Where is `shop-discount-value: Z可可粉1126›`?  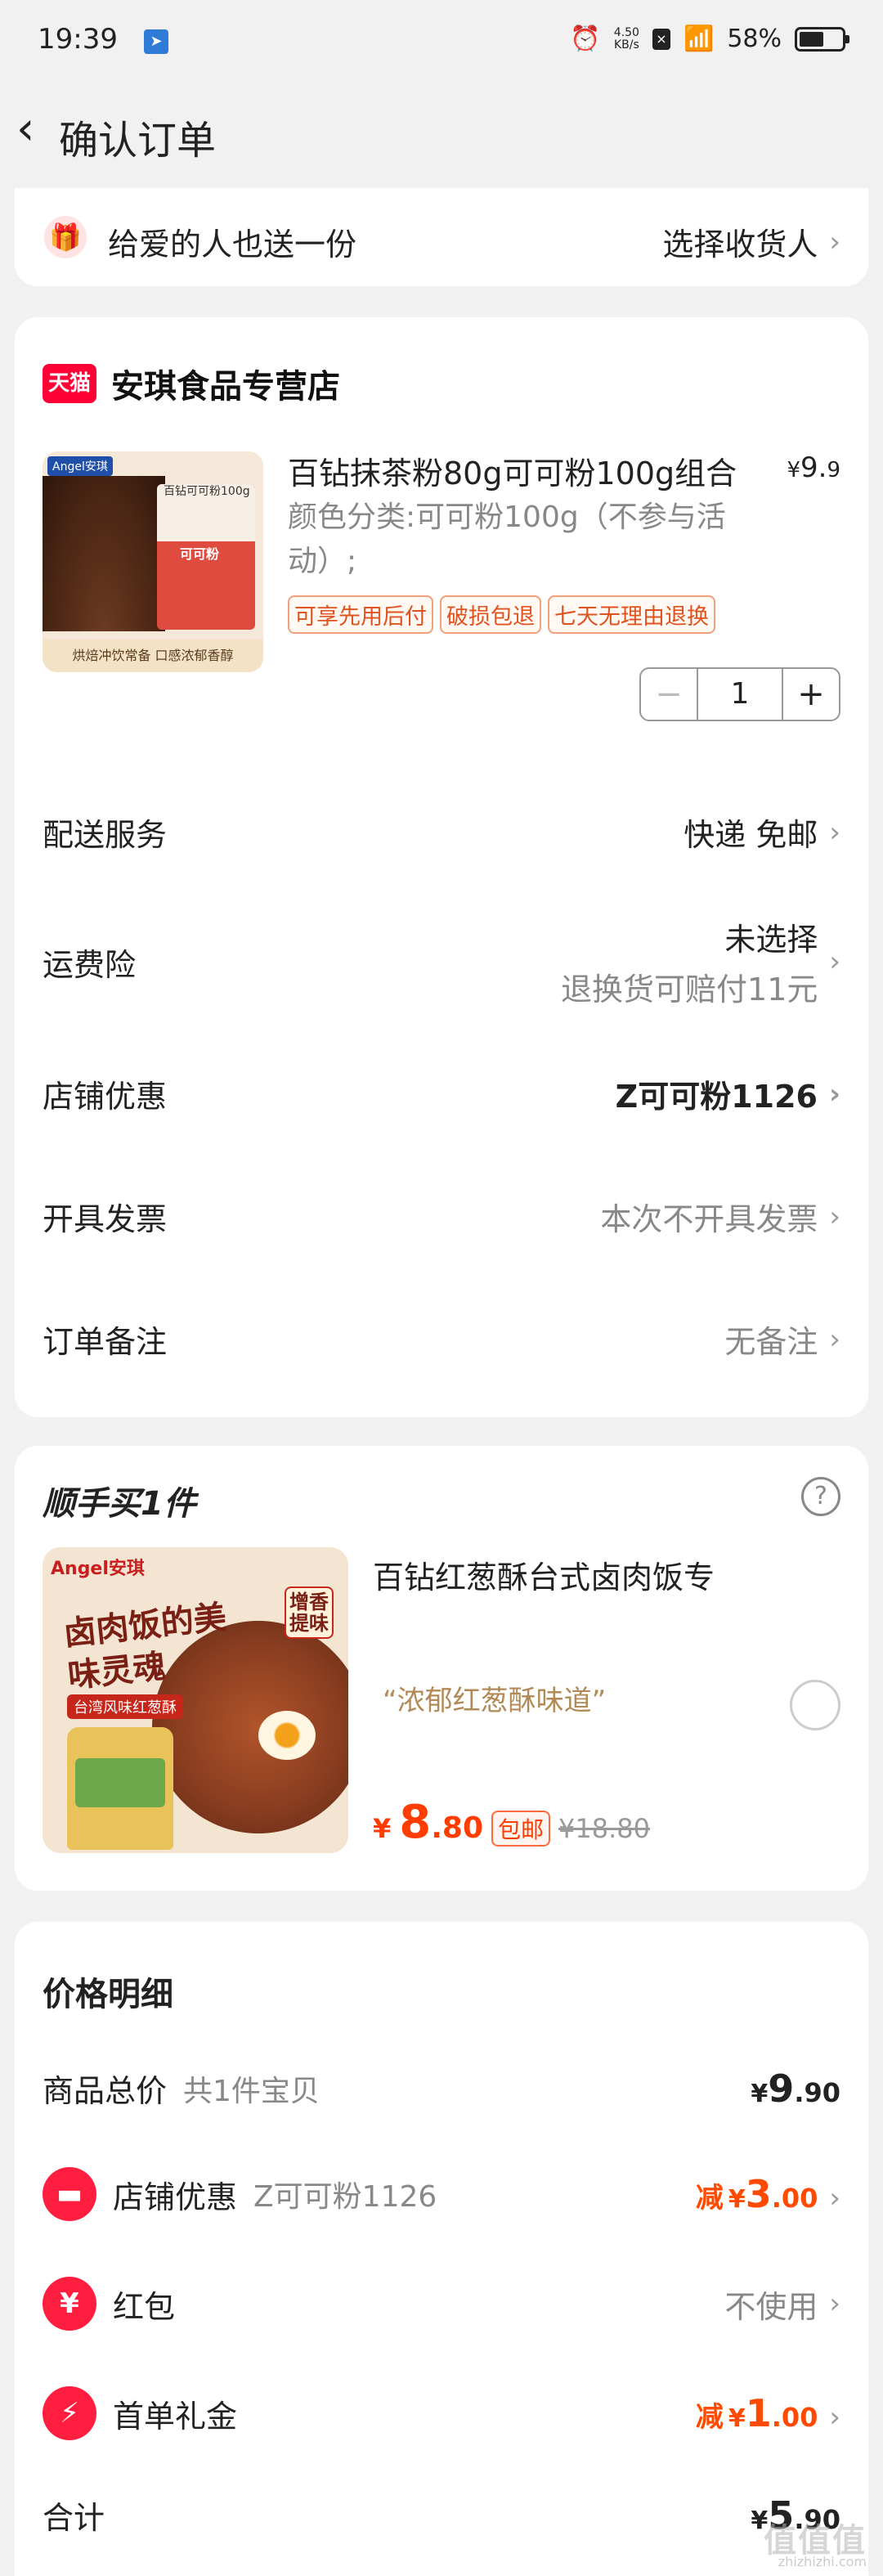 shop-discount-value: Z可可粉1126› is located at coordinates (728, 1093).